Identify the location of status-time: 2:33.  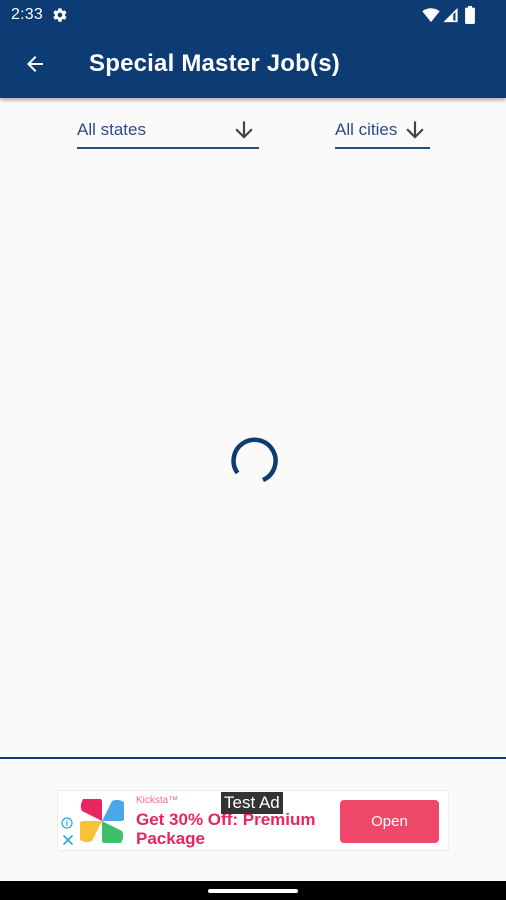
(27, 14).